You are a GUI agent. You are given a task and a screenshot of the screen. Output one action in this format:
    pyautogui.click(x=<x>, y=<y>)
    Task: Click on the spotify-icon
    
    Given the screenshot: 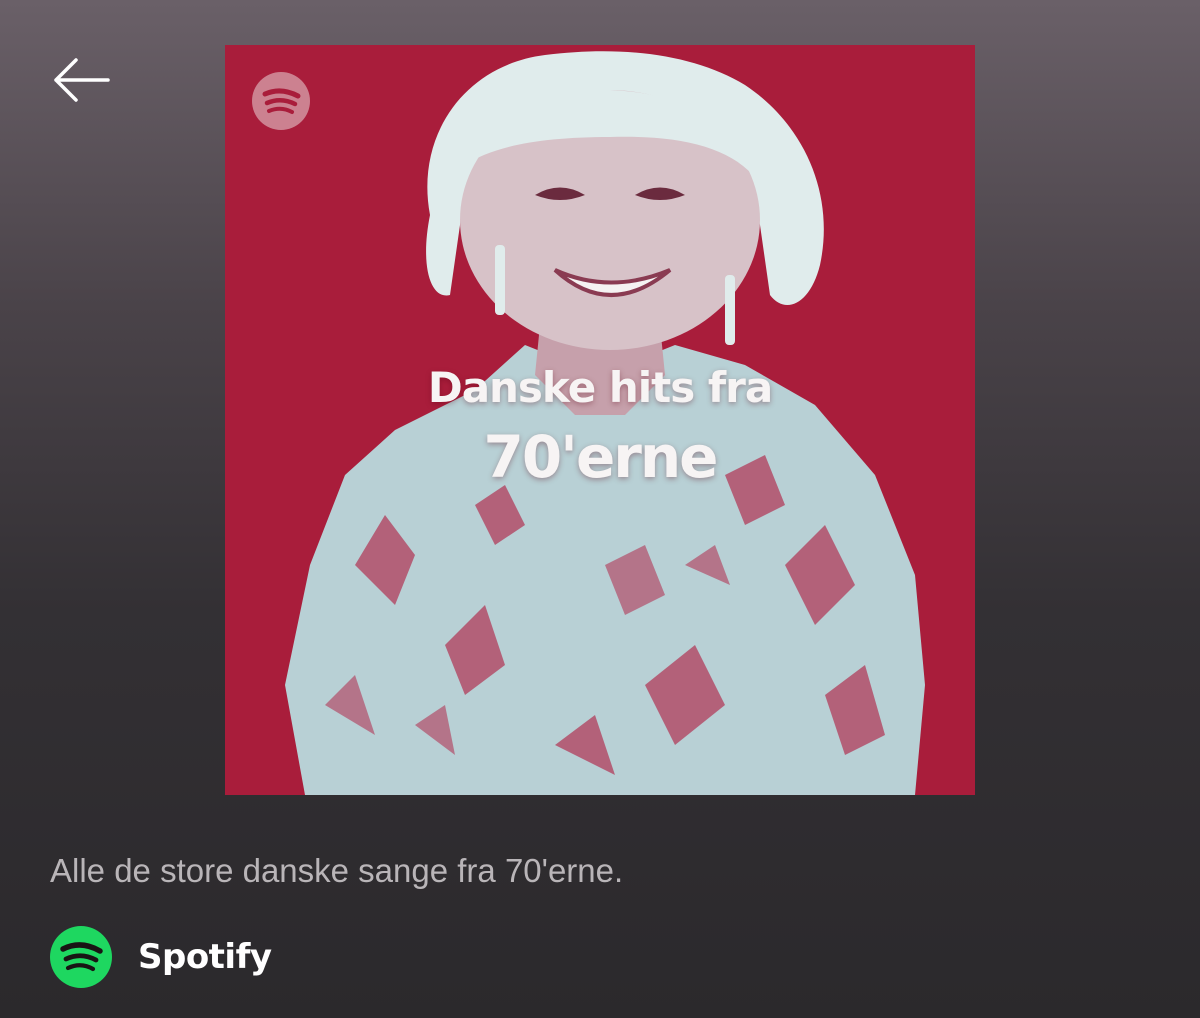 What is the action you would take?
    pyautogui.click(x=81, y=957)
    